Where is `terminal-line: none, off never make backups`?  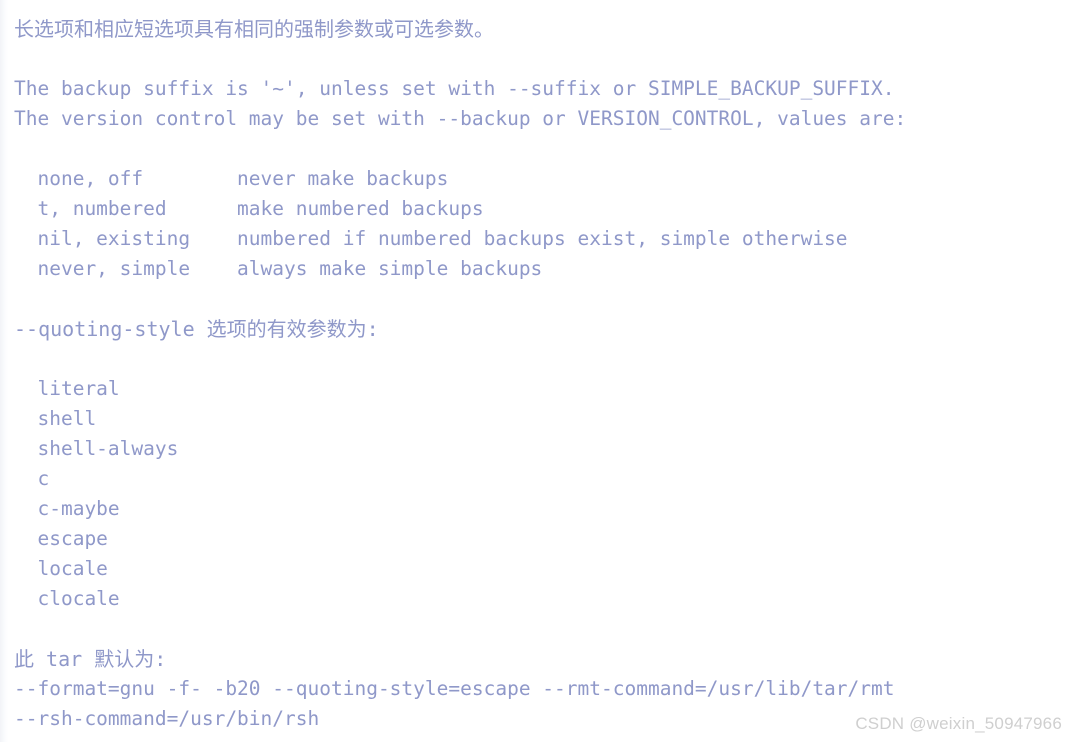
terminal-line: none, off never make backups is located at coordinates (231, 178).